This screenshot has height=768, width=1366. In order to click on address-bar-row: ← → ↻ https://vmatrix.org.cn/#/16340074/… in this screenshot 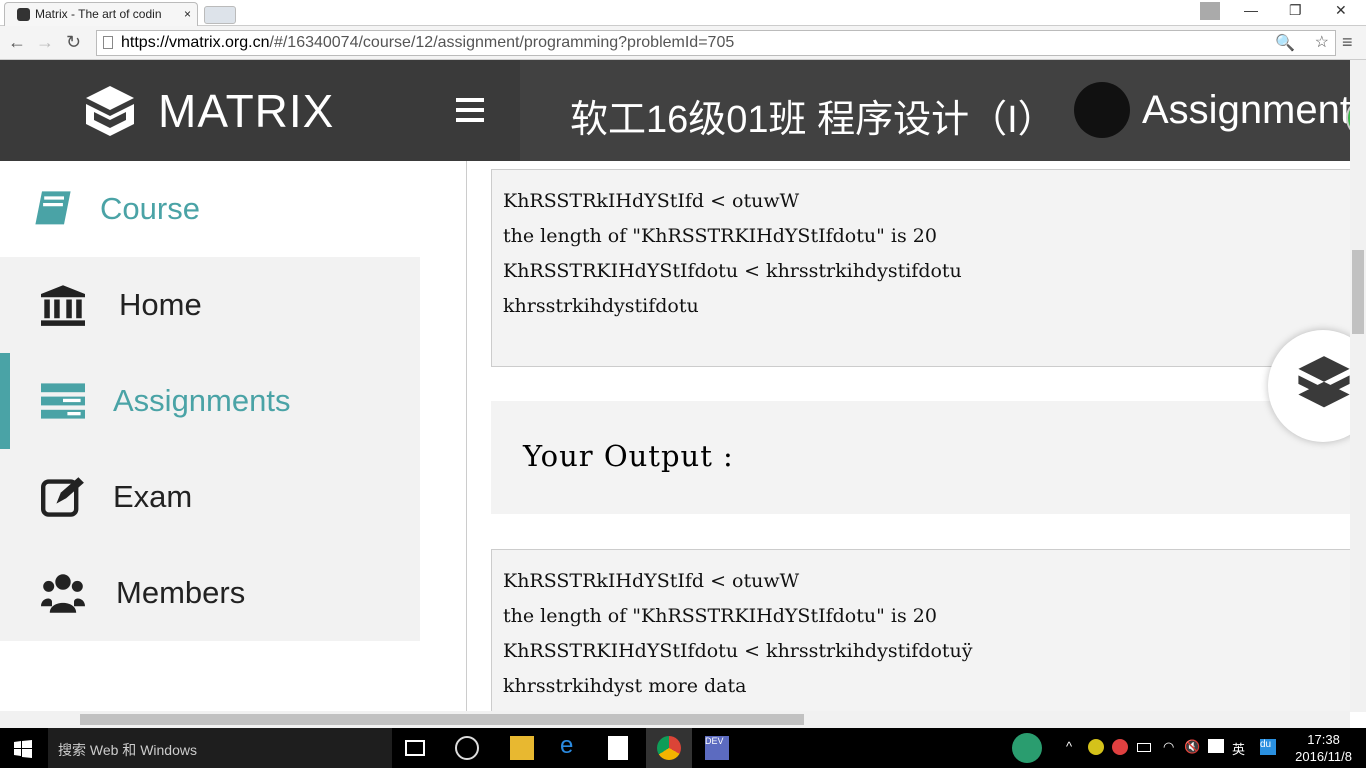, I will do `click(683, 43)`.